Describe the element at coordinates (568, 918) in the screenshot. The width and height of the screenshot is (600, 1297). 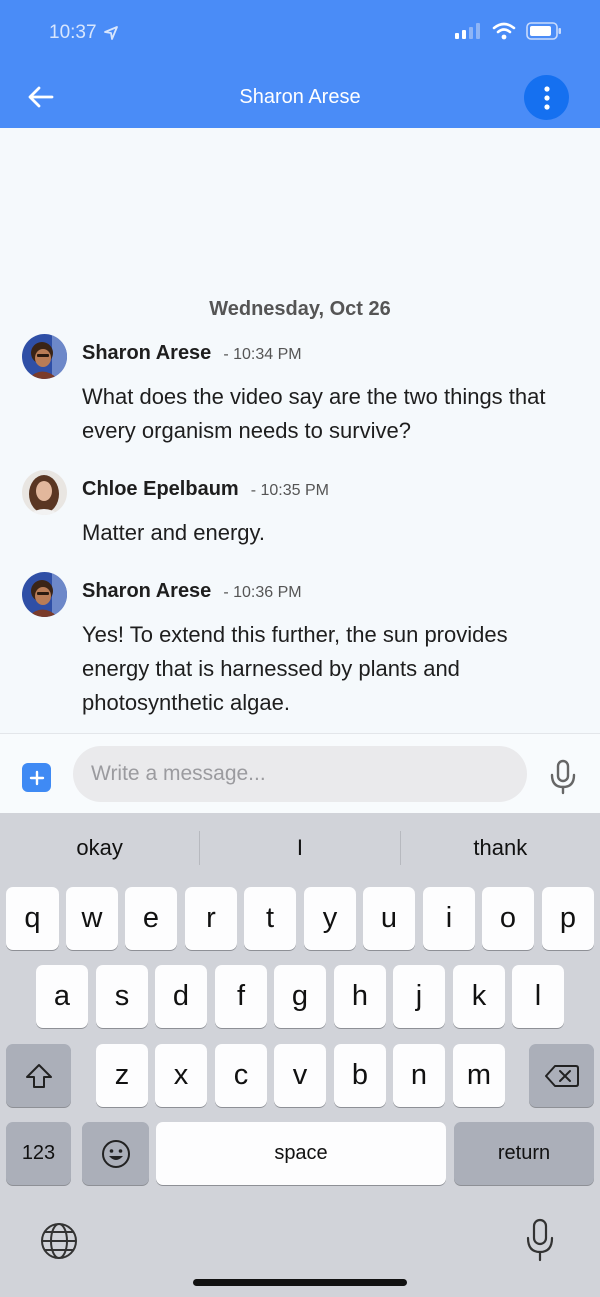
I see `key-p: p` at that location.